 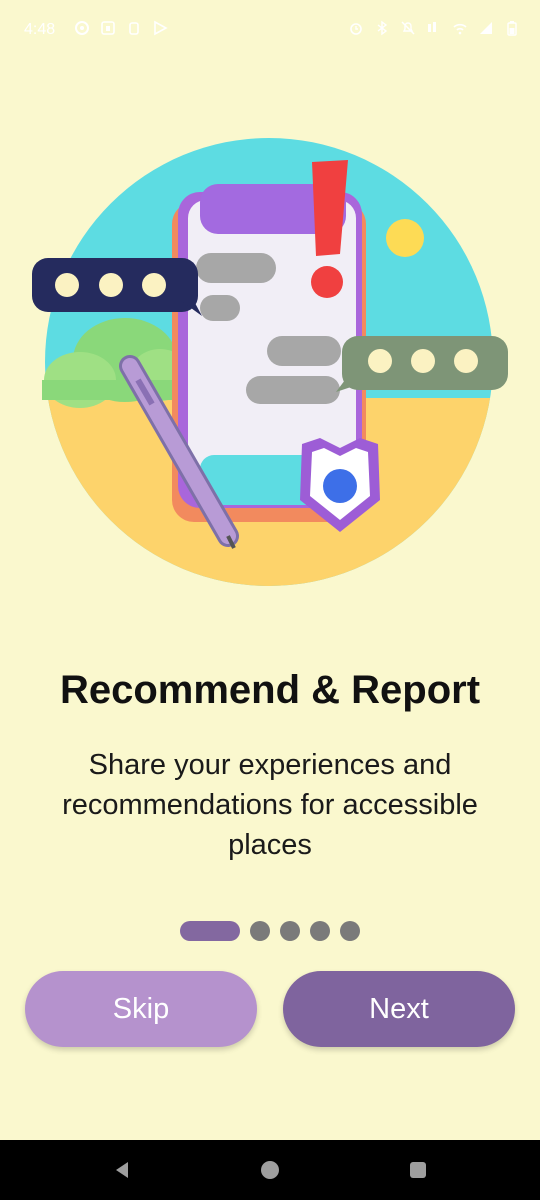 I want to click on page-indicator, so click(x=270, y=931).